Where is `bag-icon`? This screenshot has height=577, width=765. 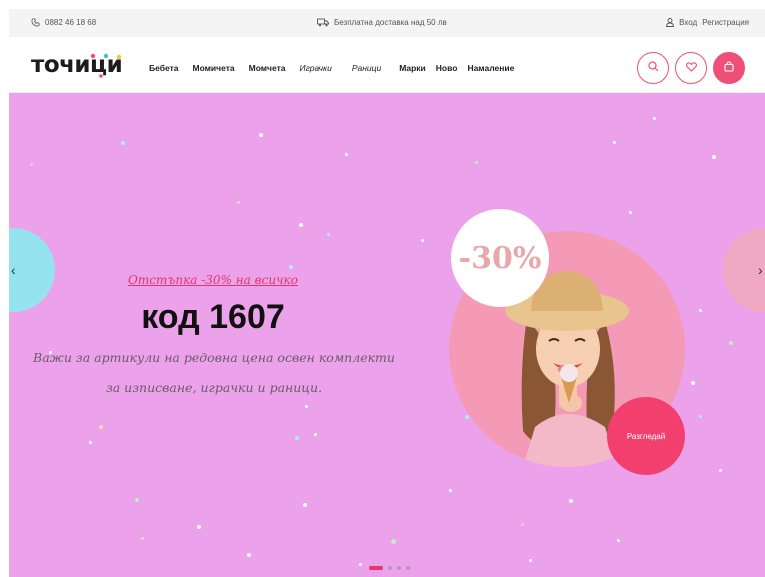 bag-icon is located at coordinates (729, 68).